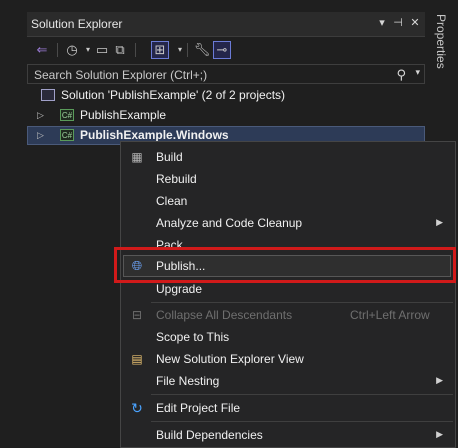 Image resolution: width=458 pixels, height=448 pixels. Describe the element at coordinates (176, 179) in the screenshot. I see `menu-item-label: Rebuild` at that location.